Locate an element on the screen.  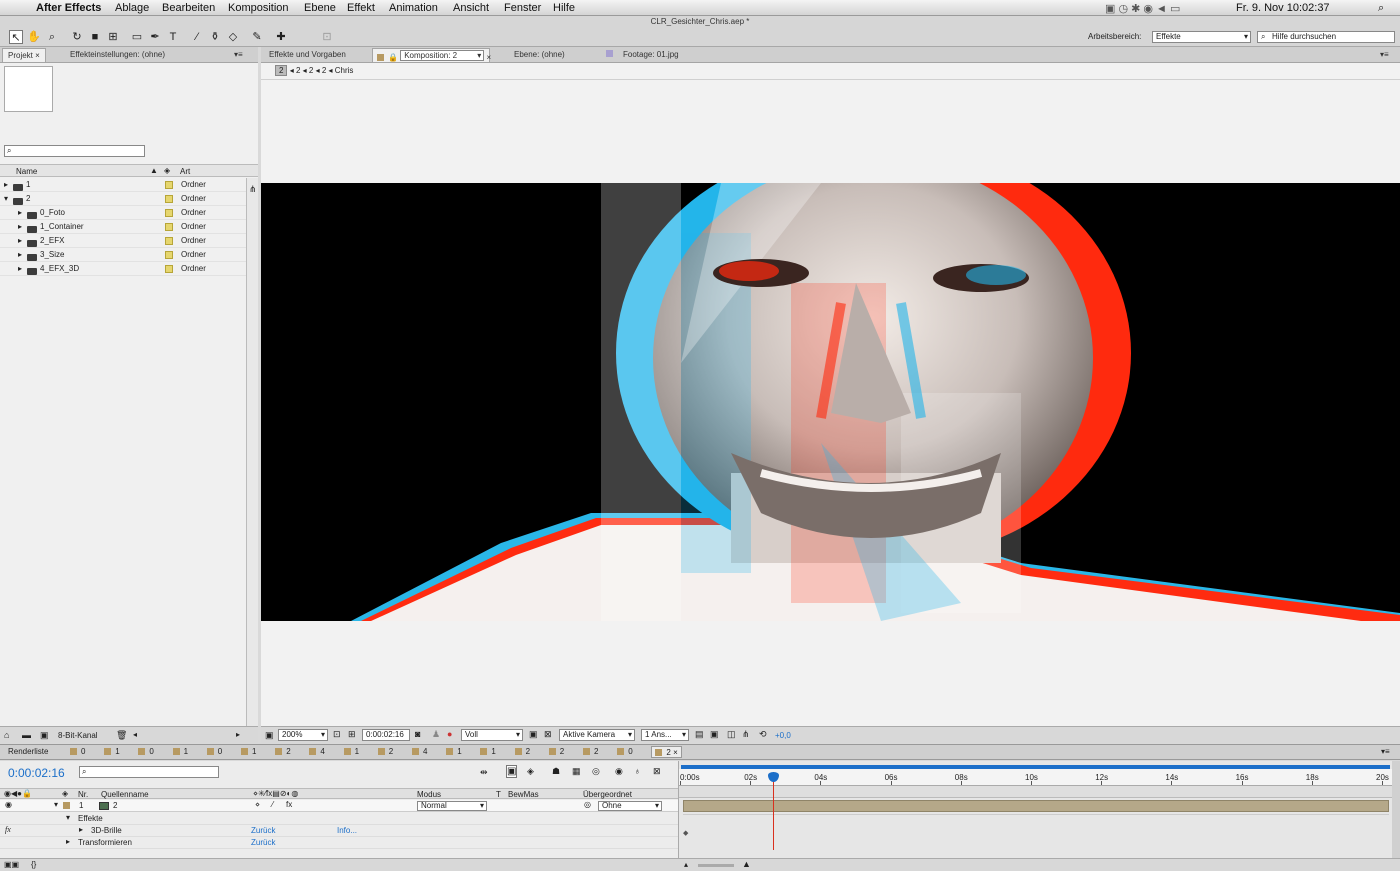
mask-tool-icon: ▭ is located at coordinates (137, 37).